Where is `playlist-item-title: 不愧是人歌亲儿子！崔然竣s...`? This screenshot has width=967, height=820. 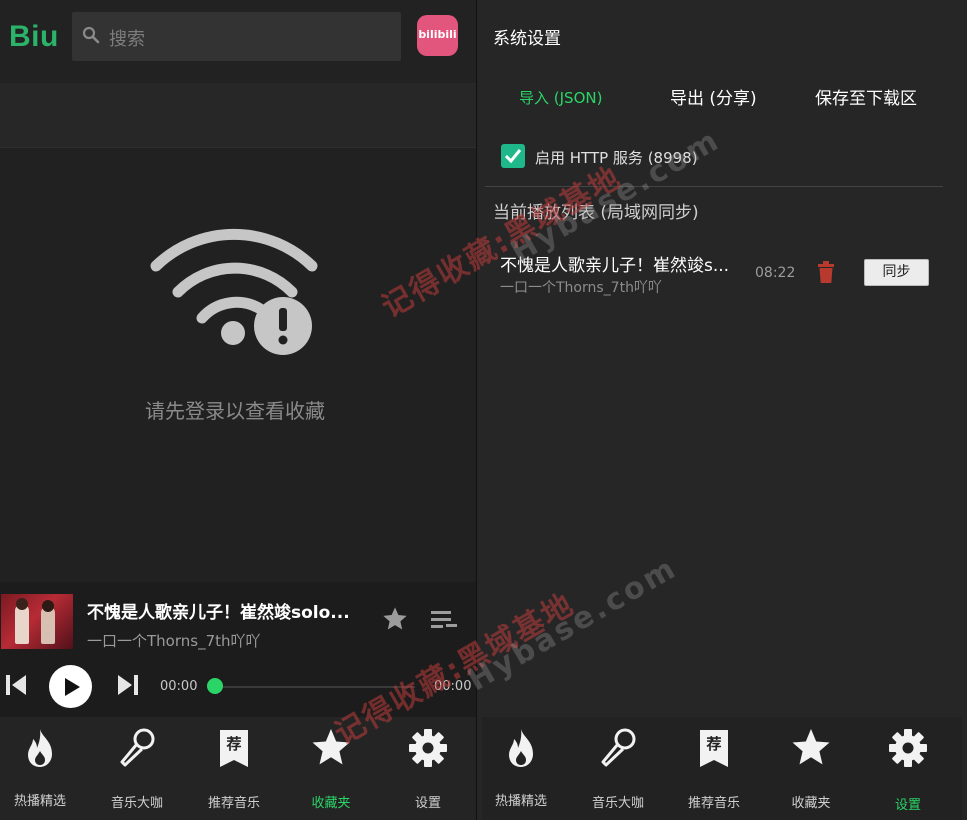
playlist-item-title: 不愧是人歌亲儿子！崔然竣s... is located at coordinates (615, 266).